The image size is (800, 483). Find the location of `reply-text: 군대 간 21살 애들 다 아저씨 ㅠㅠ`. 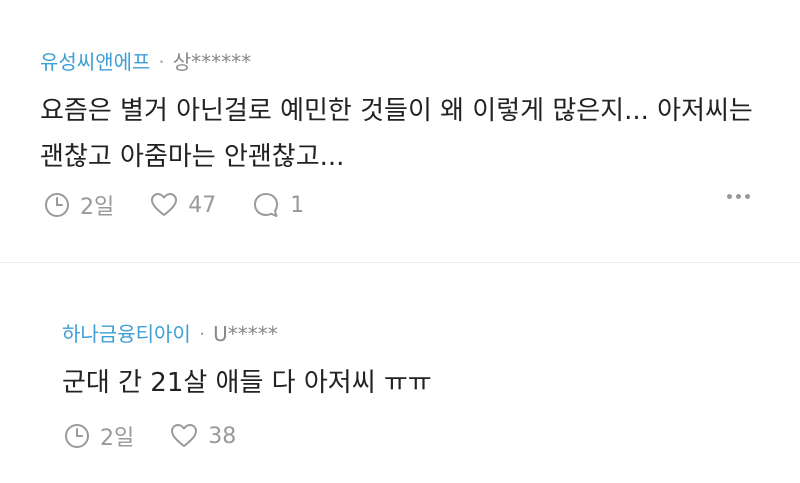

reply-text: 군대 간 21살 애들 다 아저씨 ㅠㅠ is located at coordinates (247, 383).